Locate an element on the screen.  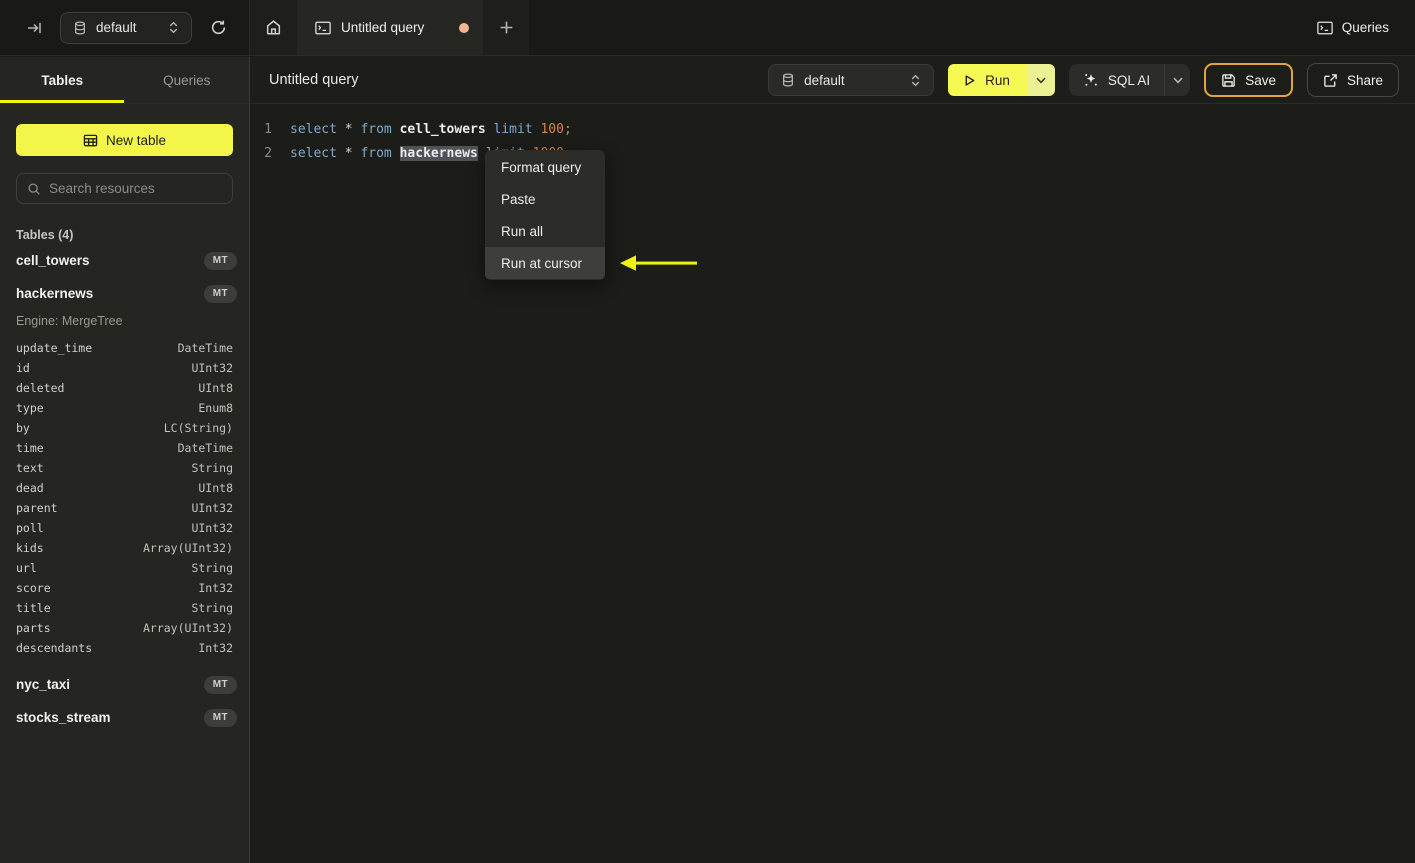
tab-label: Untitled query is located at coordinates (383, 27).